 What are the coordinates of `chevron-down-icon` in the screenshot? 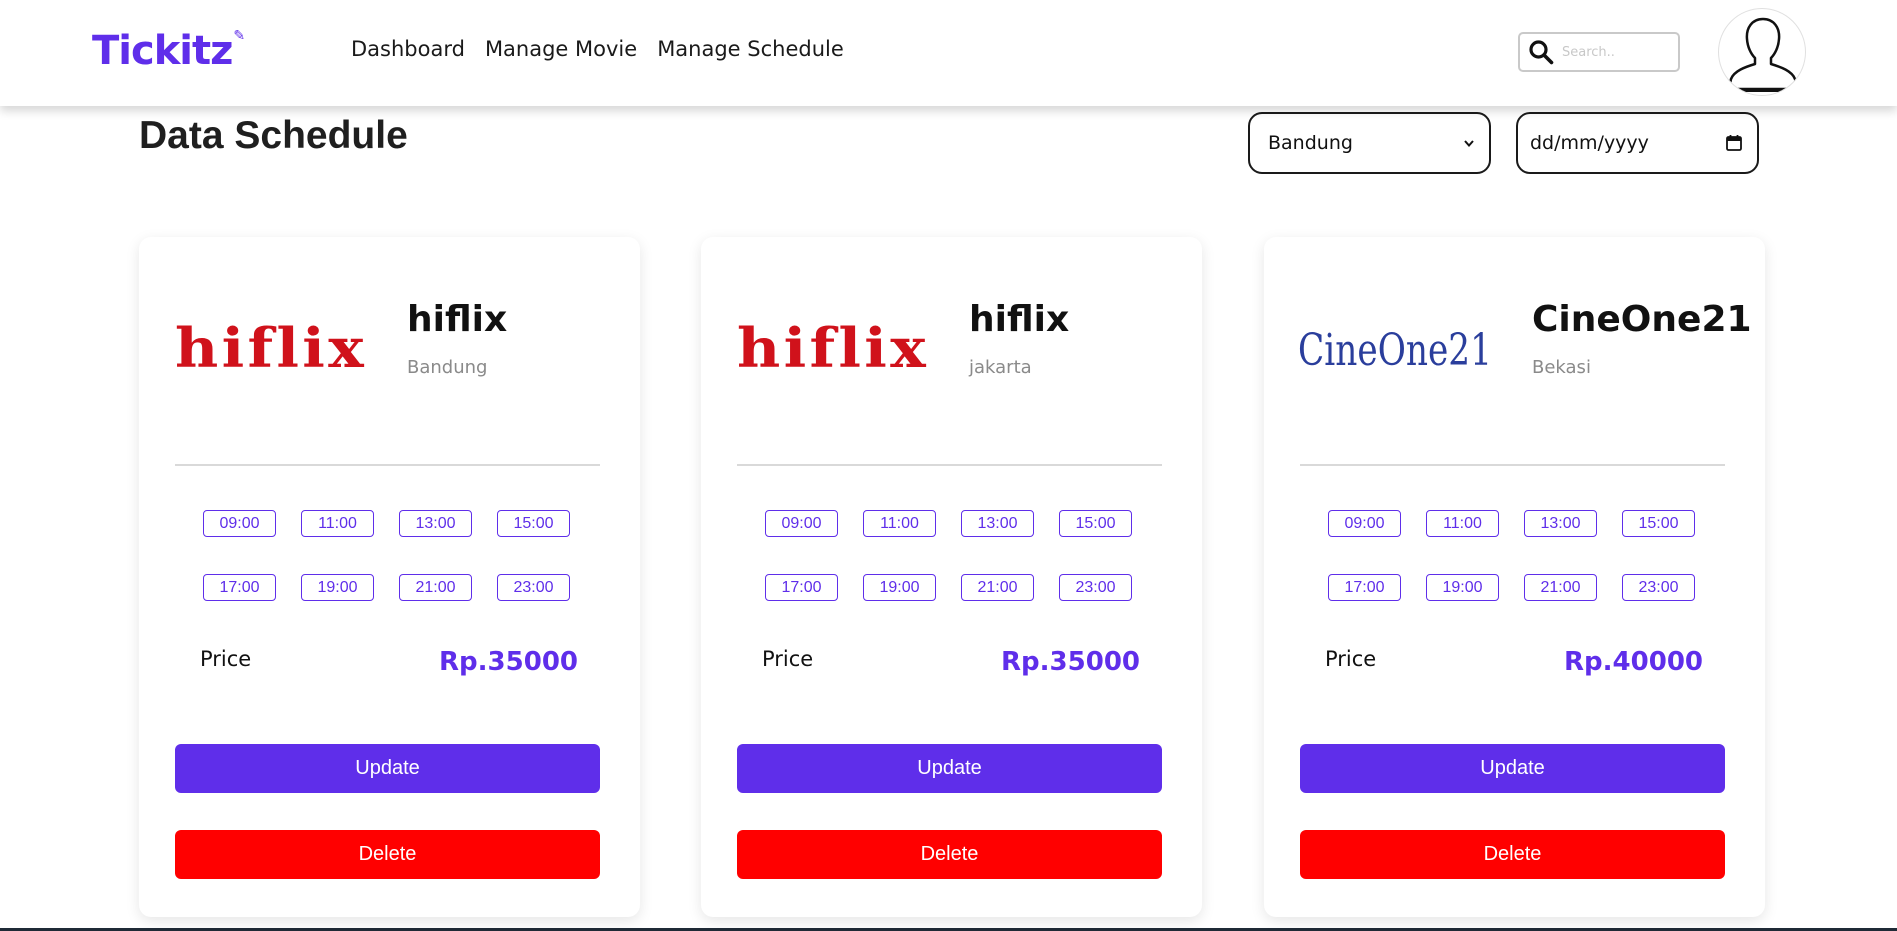 It's located at (1469, 144).